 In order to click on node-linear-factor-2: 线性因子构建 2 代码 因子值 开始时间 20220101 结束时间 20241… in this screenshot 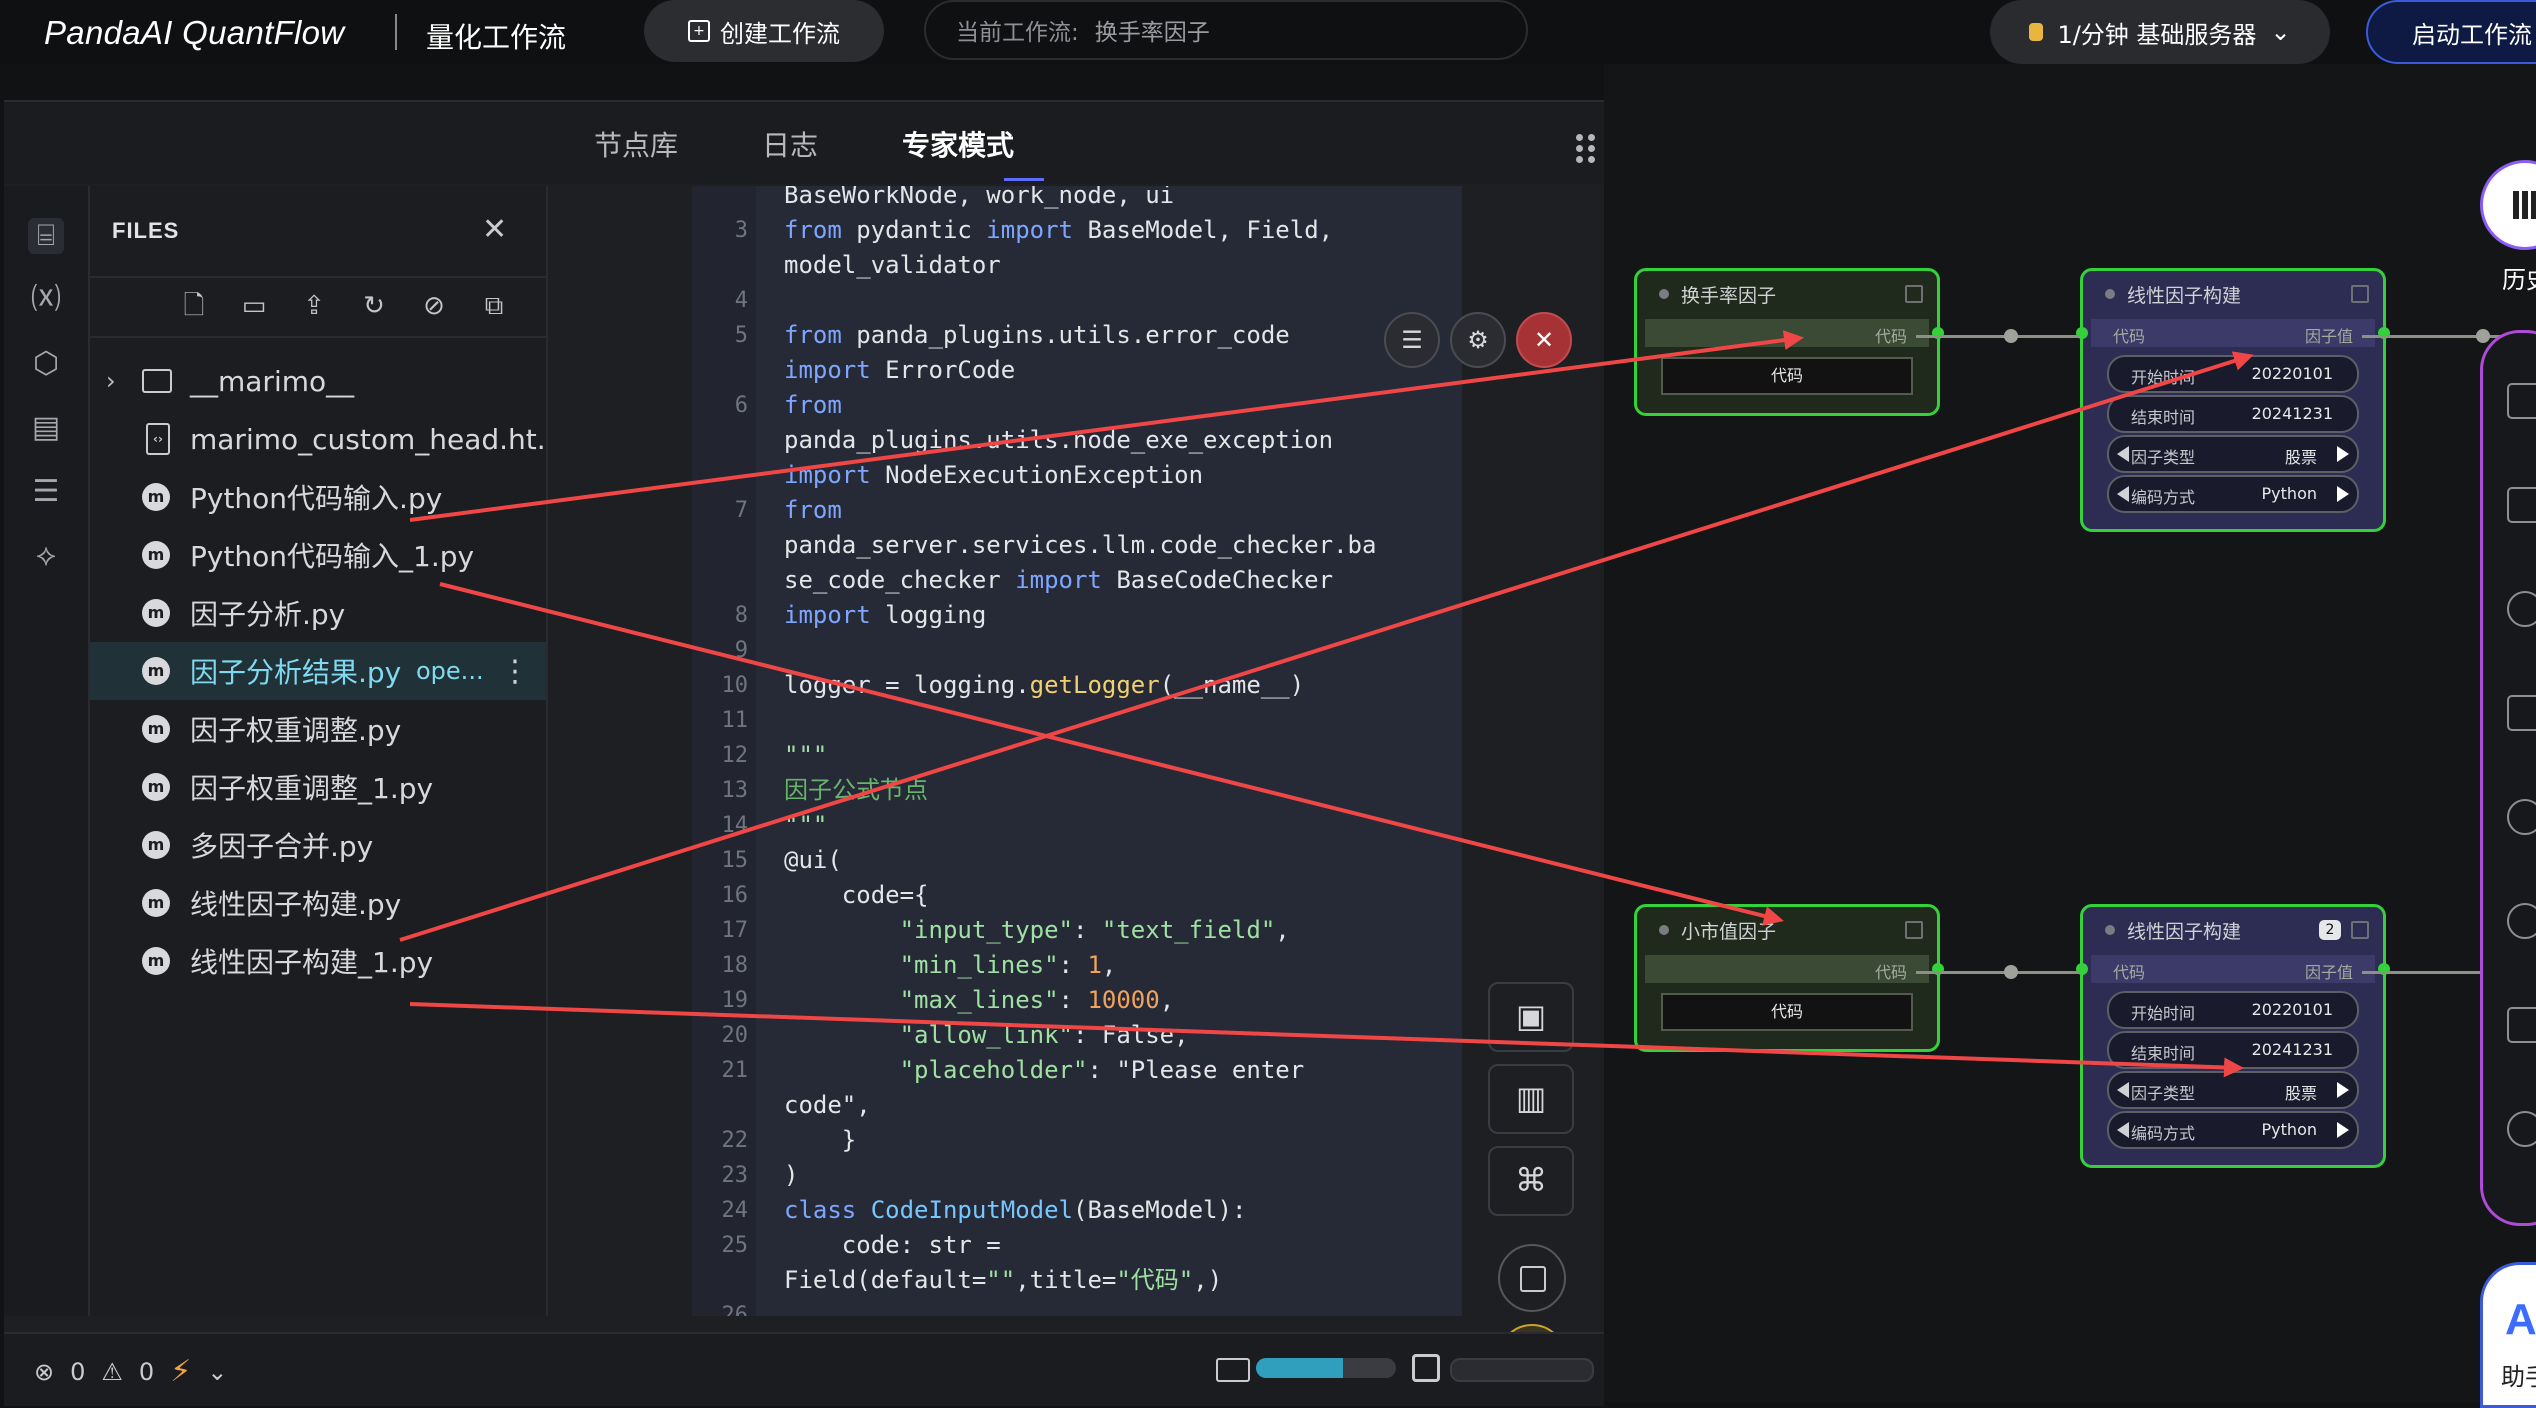, I will do `click(2233, 1036)`.